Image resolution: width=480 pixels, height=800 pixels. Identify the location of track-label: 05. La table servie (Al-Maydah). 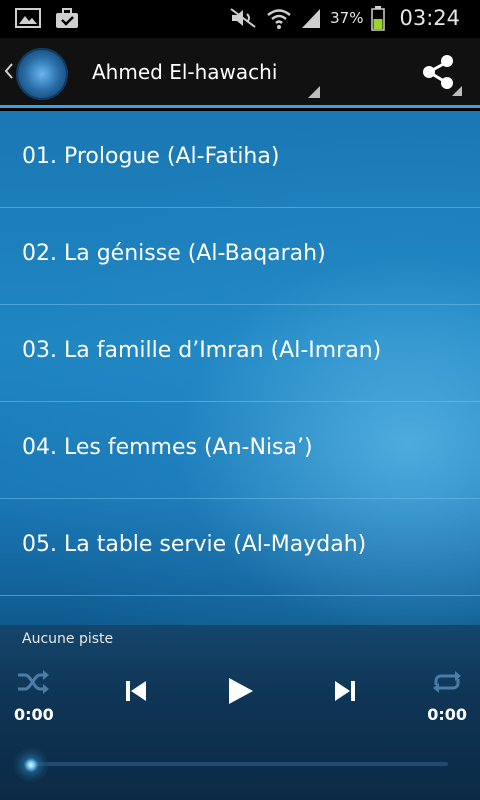
(194, 544).